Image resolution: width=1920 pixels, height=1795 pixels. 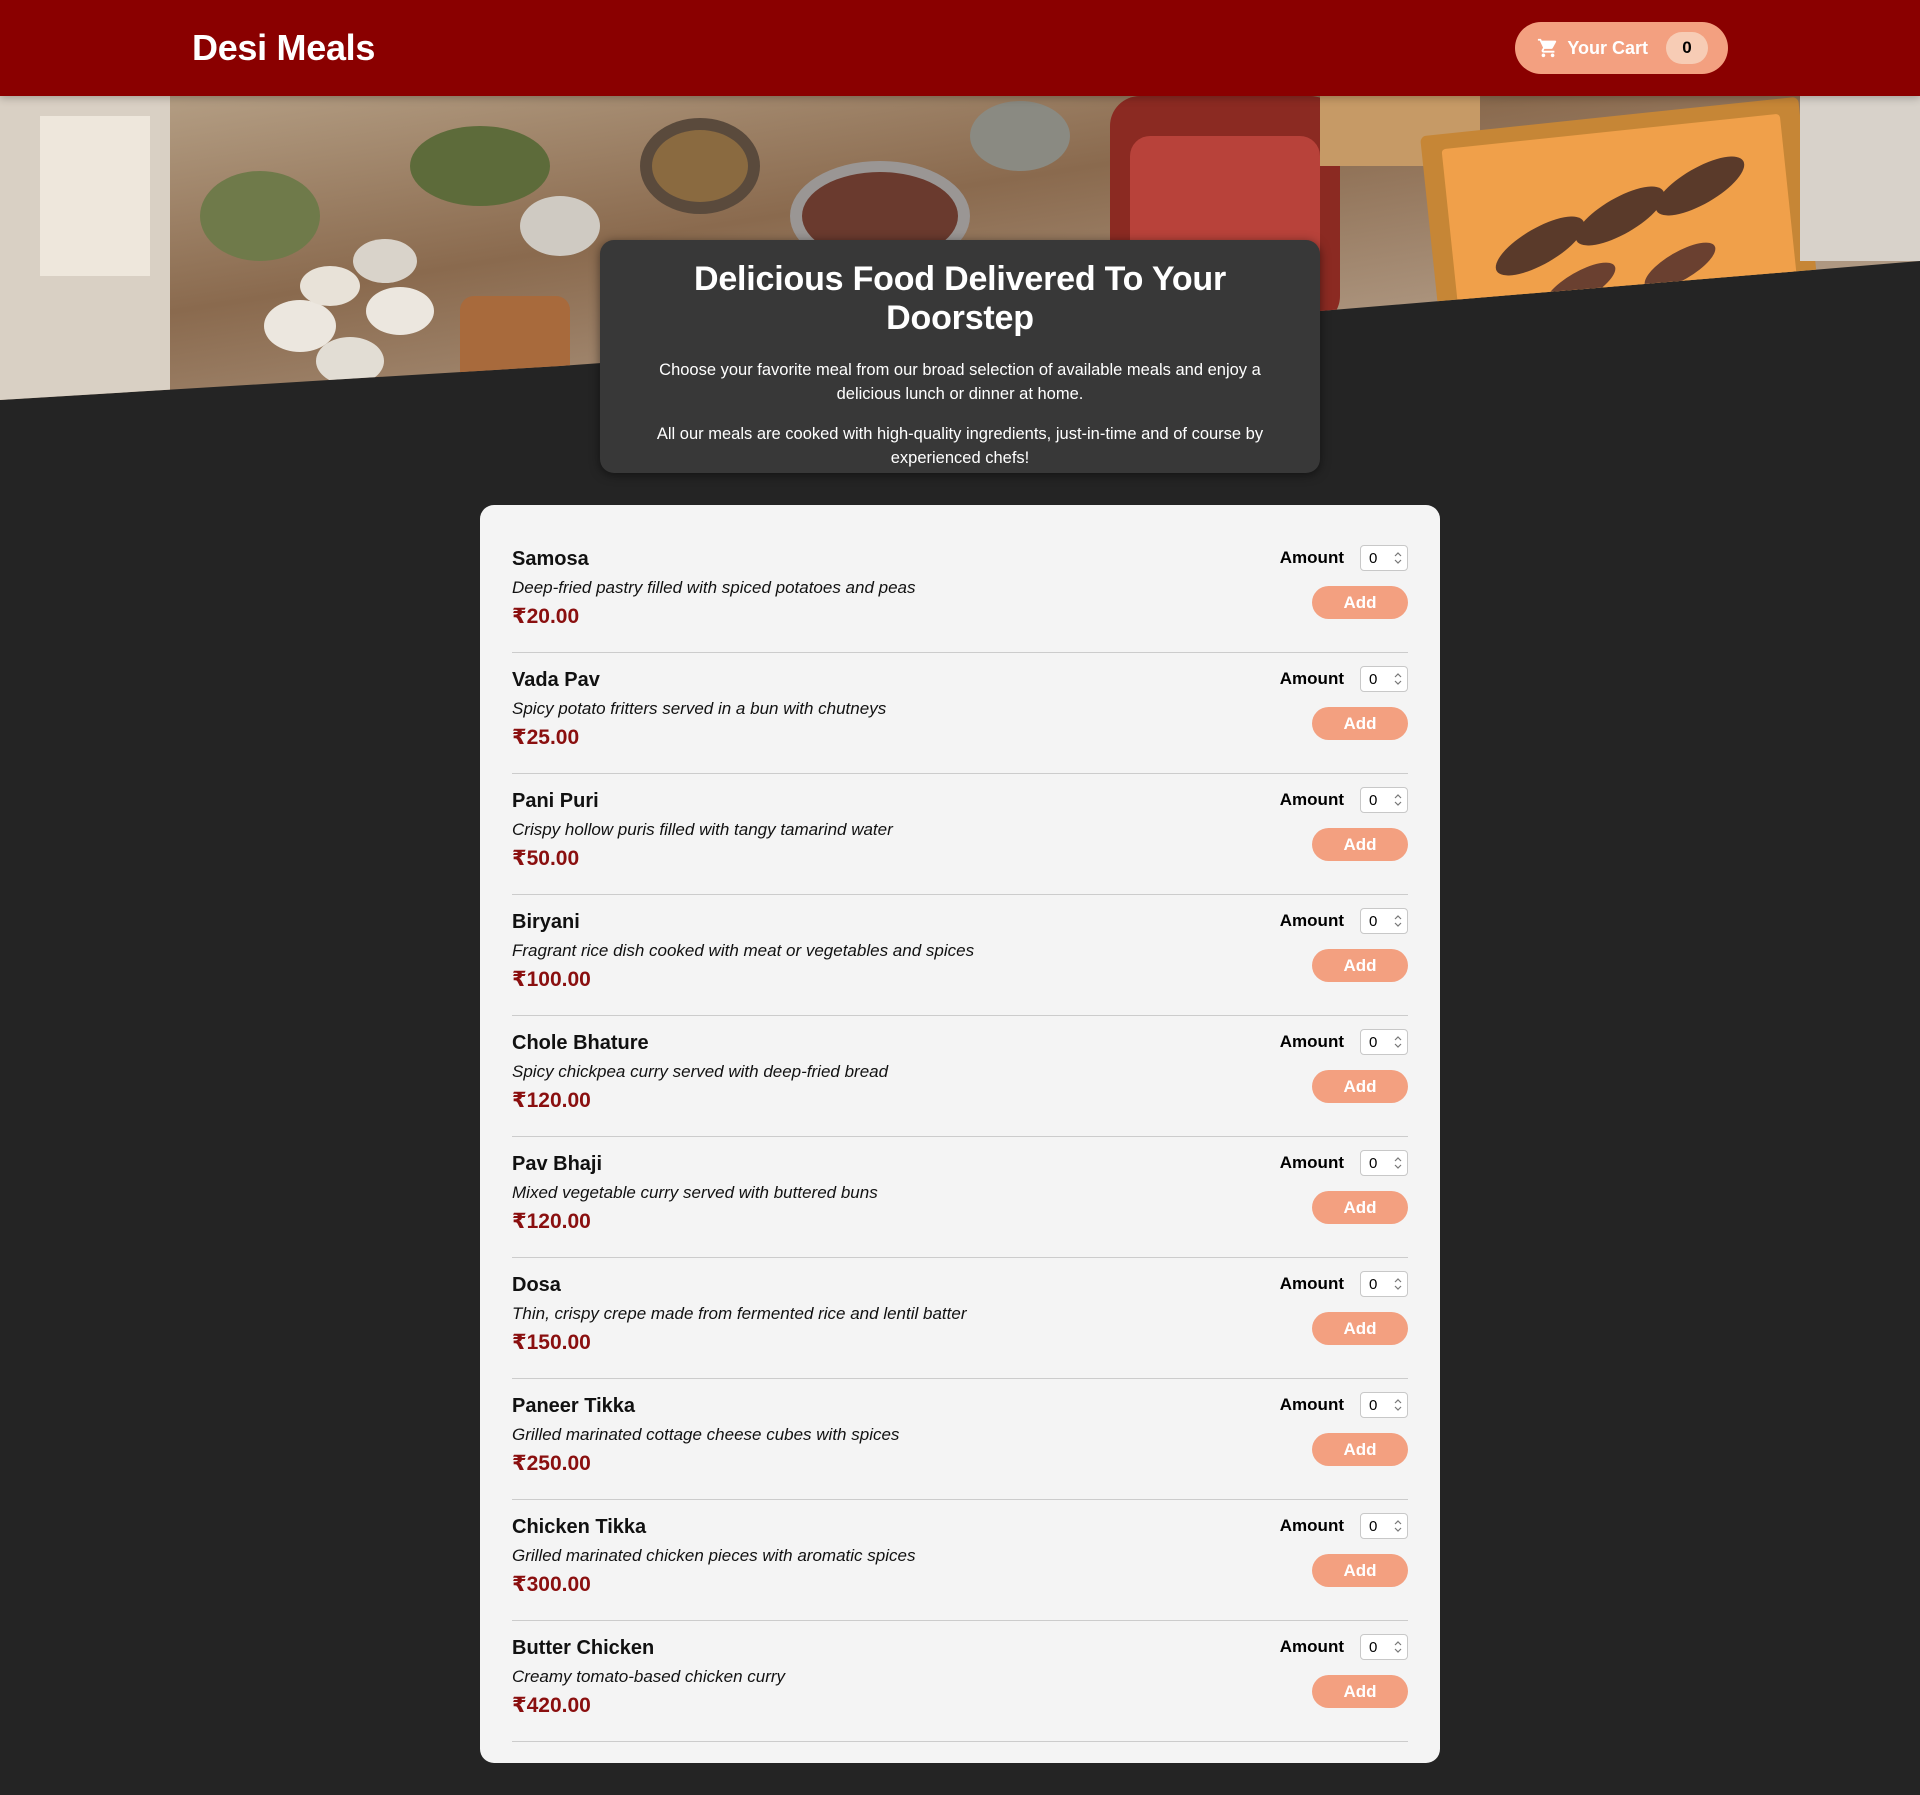 What do you see at coordinates (546, 616) in the screenshot?
I see `meal-price: ₹20.00` at bounding box center [546, 616].